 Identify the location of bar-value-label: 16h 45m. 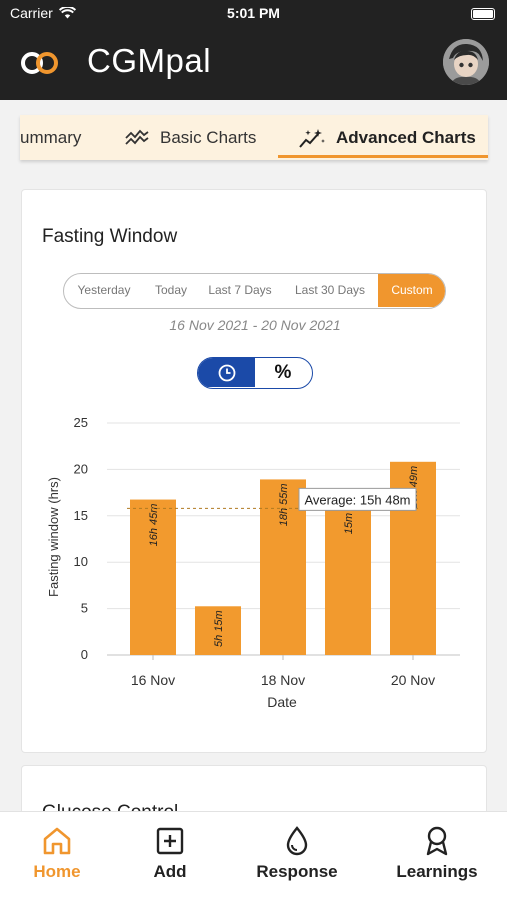
(154, 525).